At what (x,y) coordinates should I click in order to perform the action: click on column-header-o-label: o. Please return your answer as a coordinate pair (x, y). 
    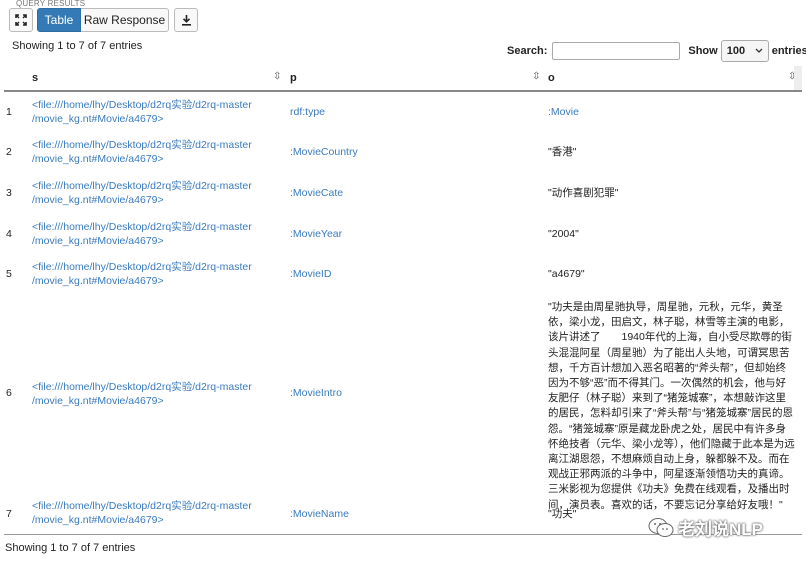
    Looking at the image, I should click on (551, 78).